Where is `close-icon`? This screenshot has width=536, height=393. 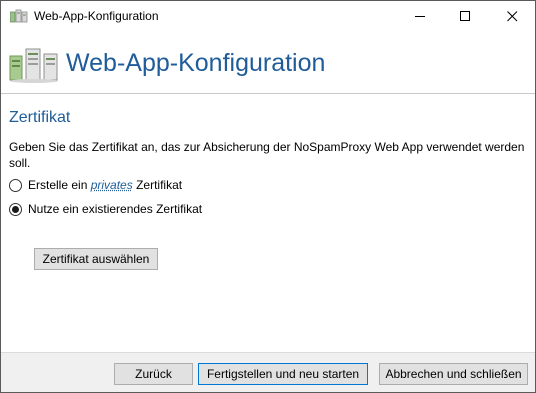
close-icon is located at coordinates (512, 16).